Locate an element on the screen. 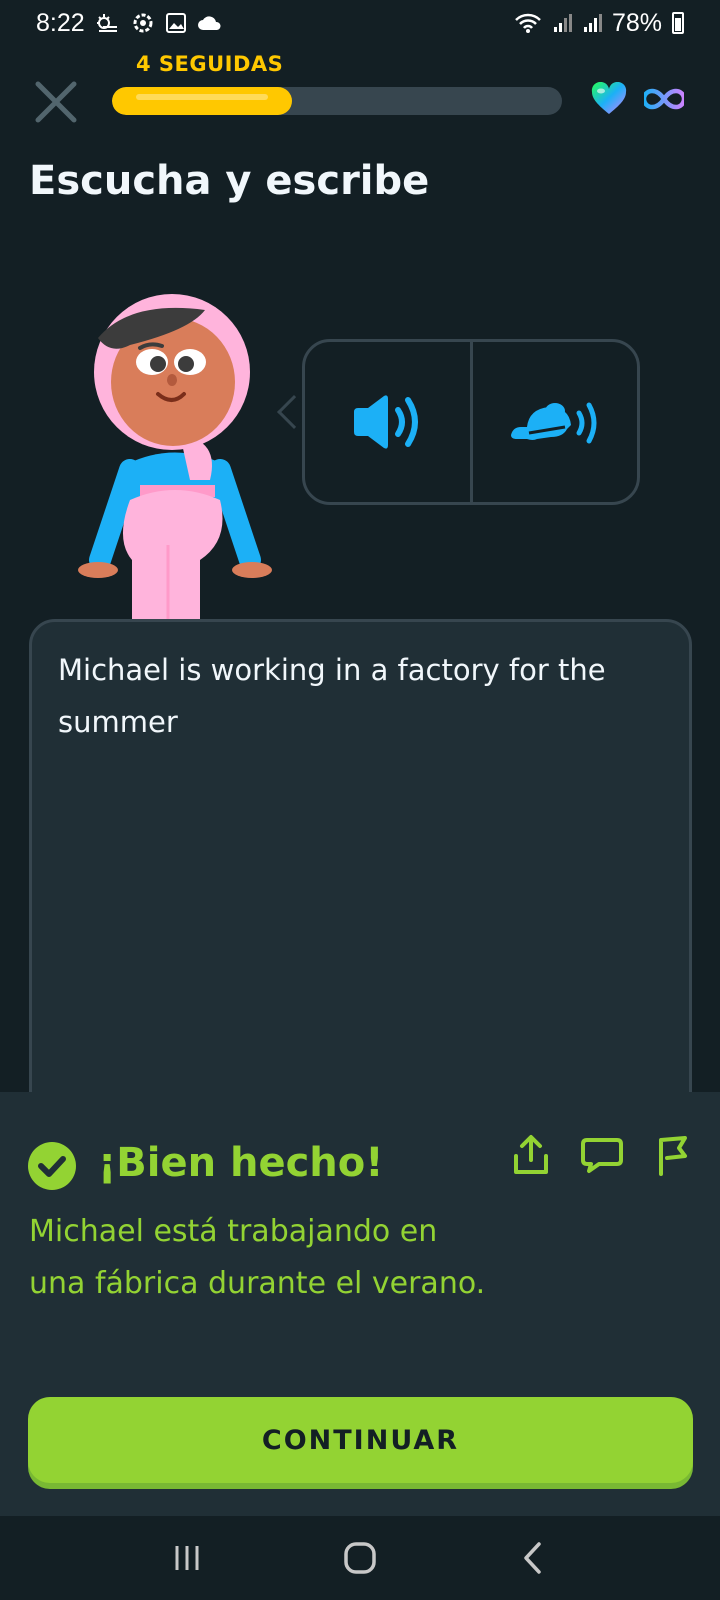 The image size is (720, 1600). status-left: 8:22 is located at coordinates (129, 23).